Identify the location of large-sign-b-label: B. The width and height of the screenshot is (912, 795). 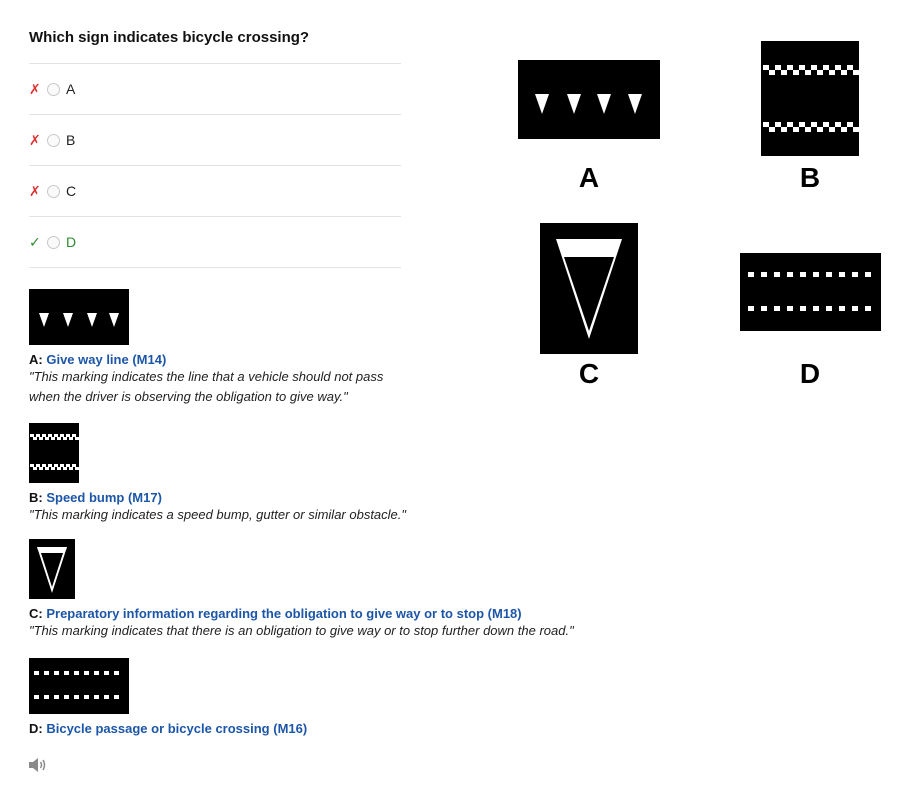
(810, 177).